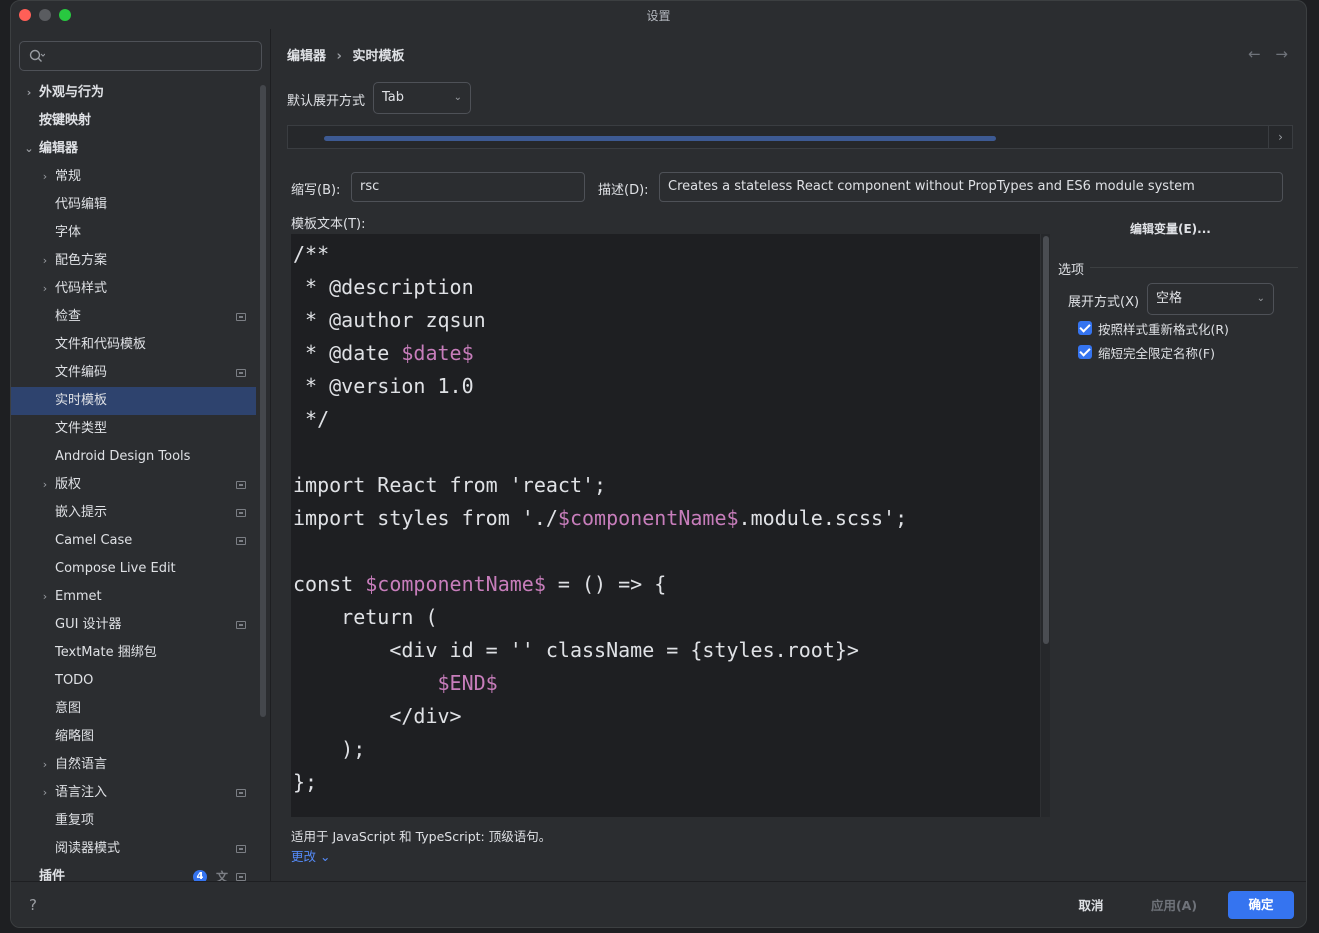  What do you see at coordinates (1046, 440) in the screenshot?
I see `editor-scrollbar-thumb` at bounding box center [1046, 440].